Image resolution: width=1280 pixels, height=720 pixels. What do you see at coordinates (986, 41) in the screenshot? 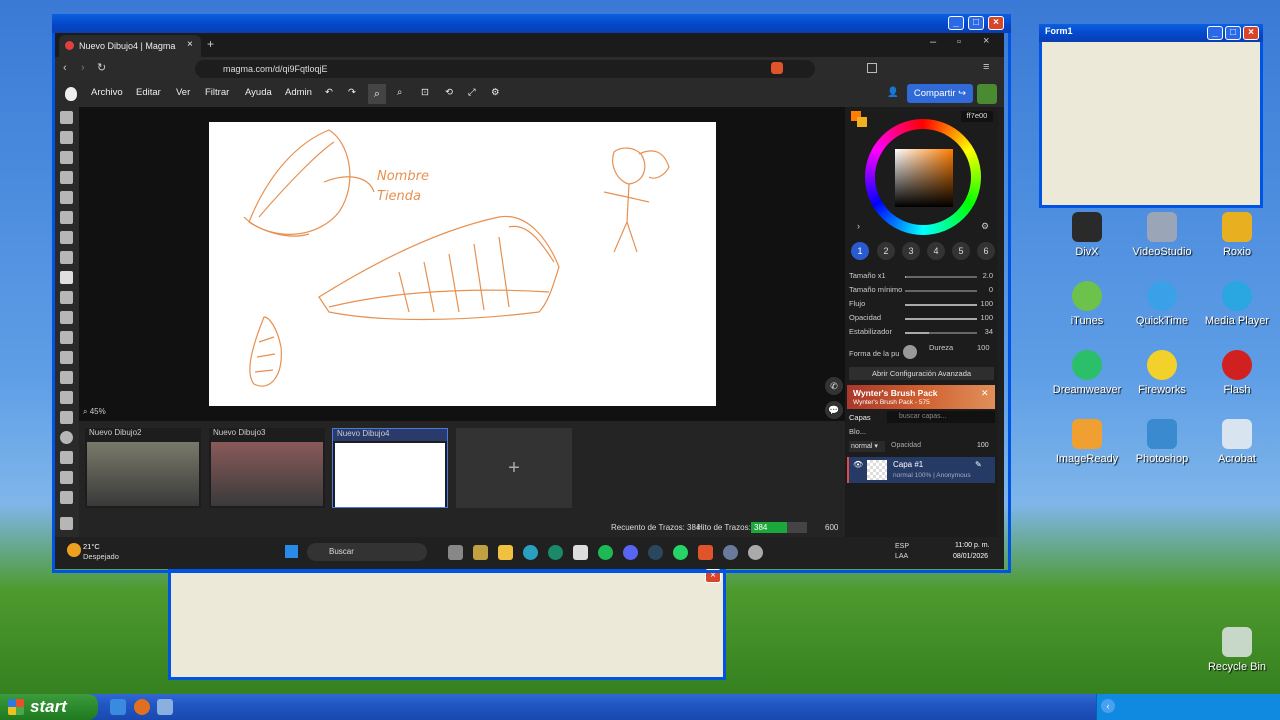
I see `window-close-icon: ×` at bounding box center [986, 41].